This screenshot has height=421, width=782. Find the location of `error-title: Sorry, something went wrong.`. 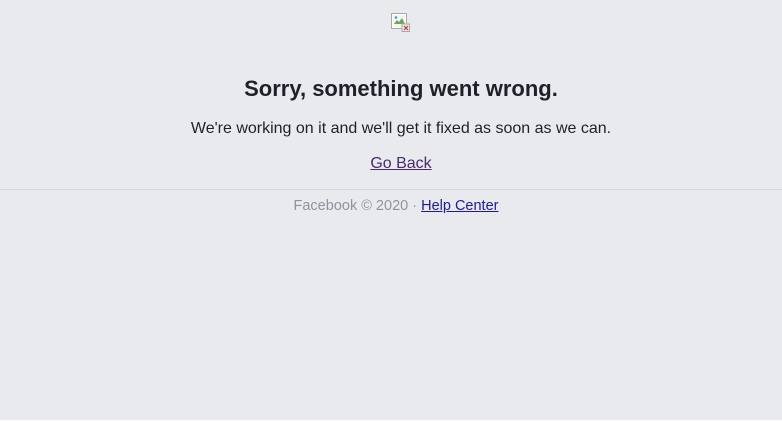

error-title: Sorry, something went wrong. is located at coordinates (401, 88).